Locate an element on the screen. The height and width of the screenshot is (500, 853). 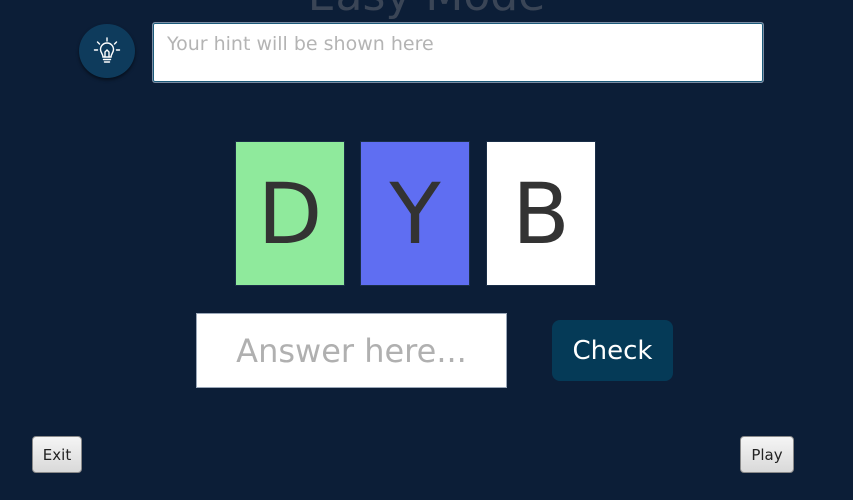
exit-button: Exit is located at coordinates (57, 454).